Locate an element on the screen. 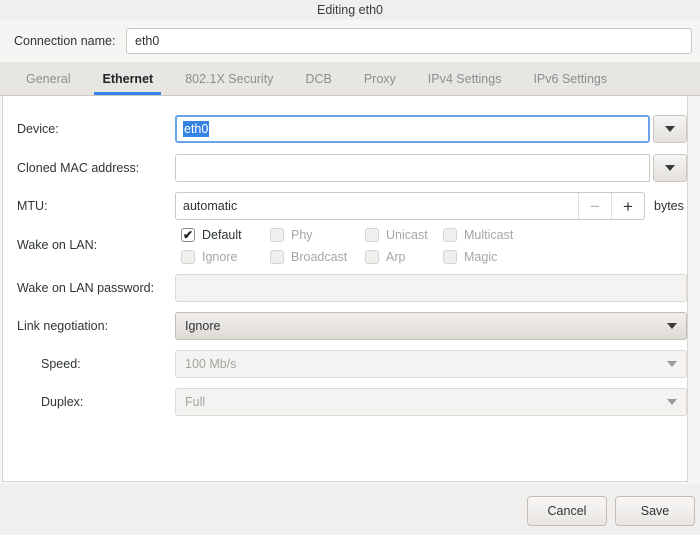  wol-checkbox-ignore: Ignore is located at coordinates (209, 257).